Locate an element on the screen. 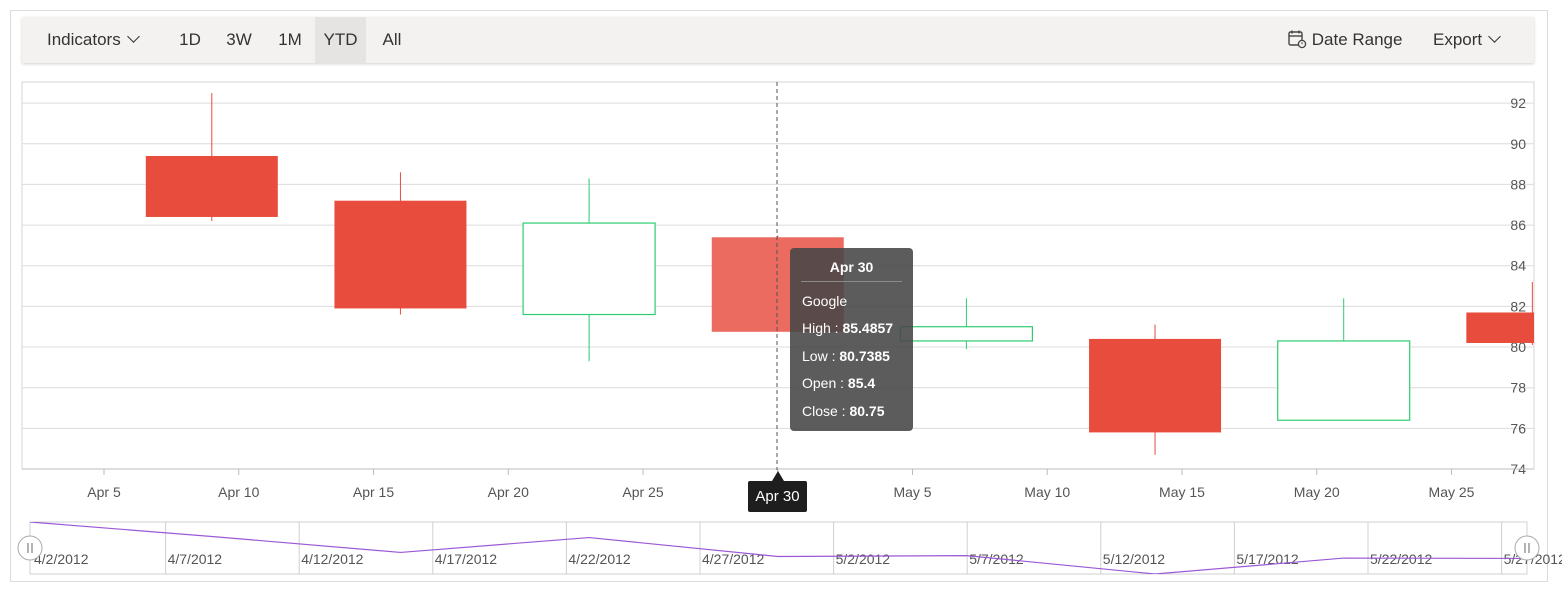 The image size is (1562, 600). x-tick-label: May 5 is located at coordinates (912, 492).